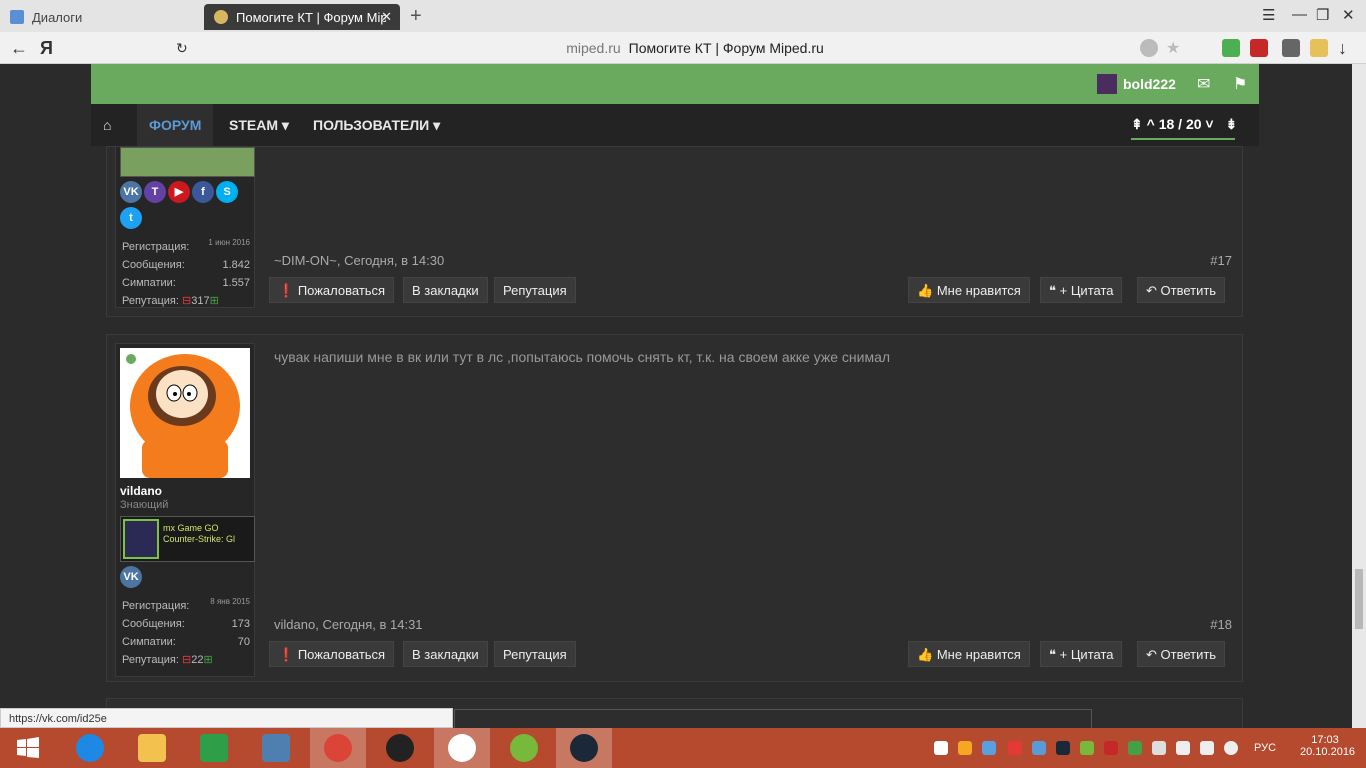  I want to click on taskbar-store, so click(214, 748).